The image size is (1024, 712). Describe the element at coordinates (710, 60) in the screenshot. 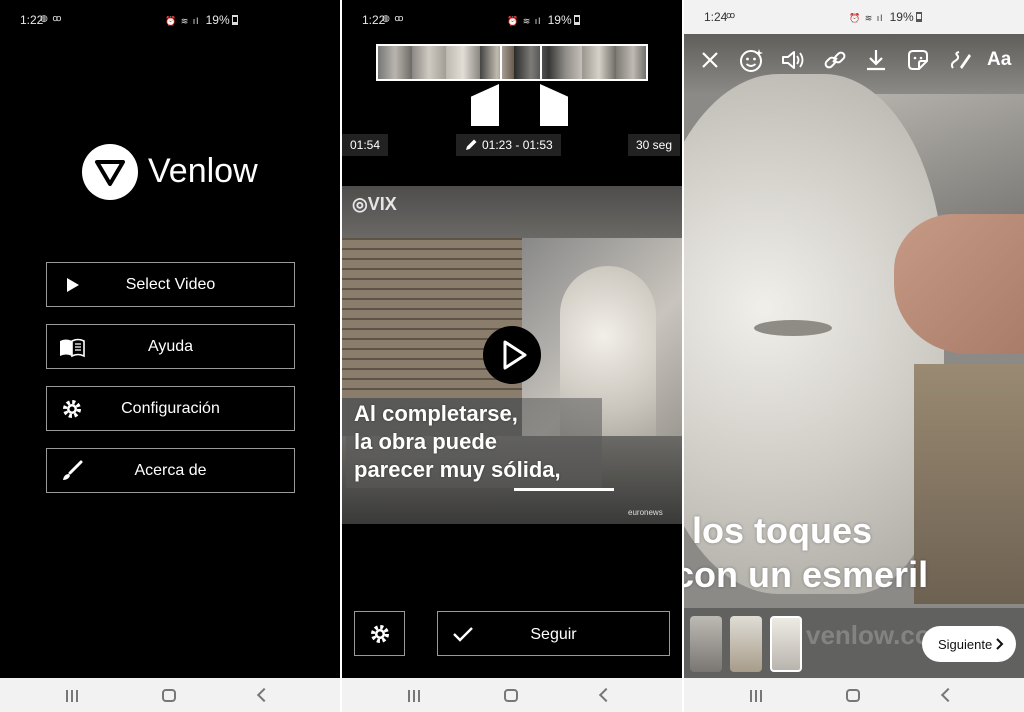

I see `close-icon` at that location.